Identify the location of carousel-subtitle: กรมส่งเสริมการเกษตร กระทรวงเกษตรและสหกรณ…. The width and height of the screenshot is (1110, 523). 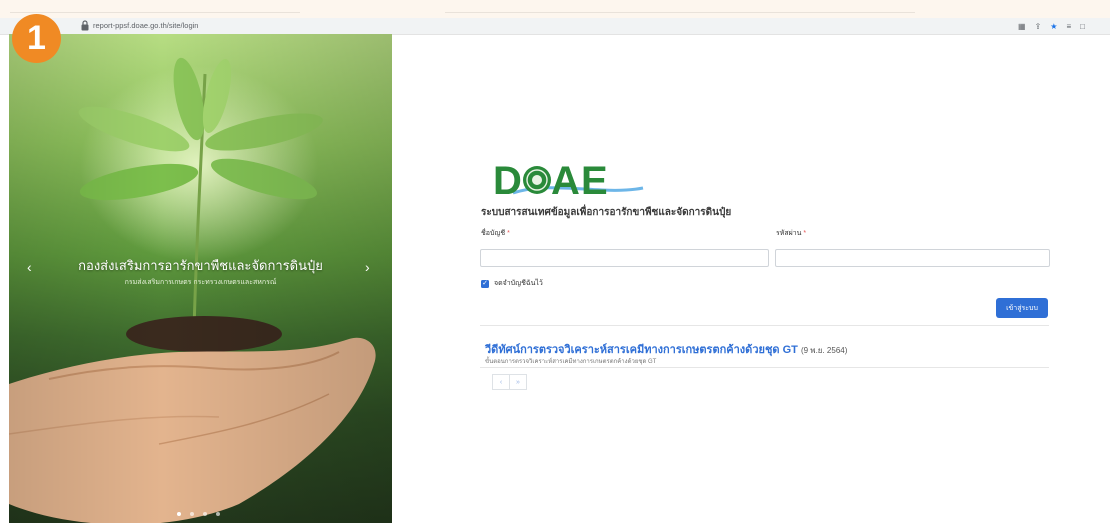
(200, 282).